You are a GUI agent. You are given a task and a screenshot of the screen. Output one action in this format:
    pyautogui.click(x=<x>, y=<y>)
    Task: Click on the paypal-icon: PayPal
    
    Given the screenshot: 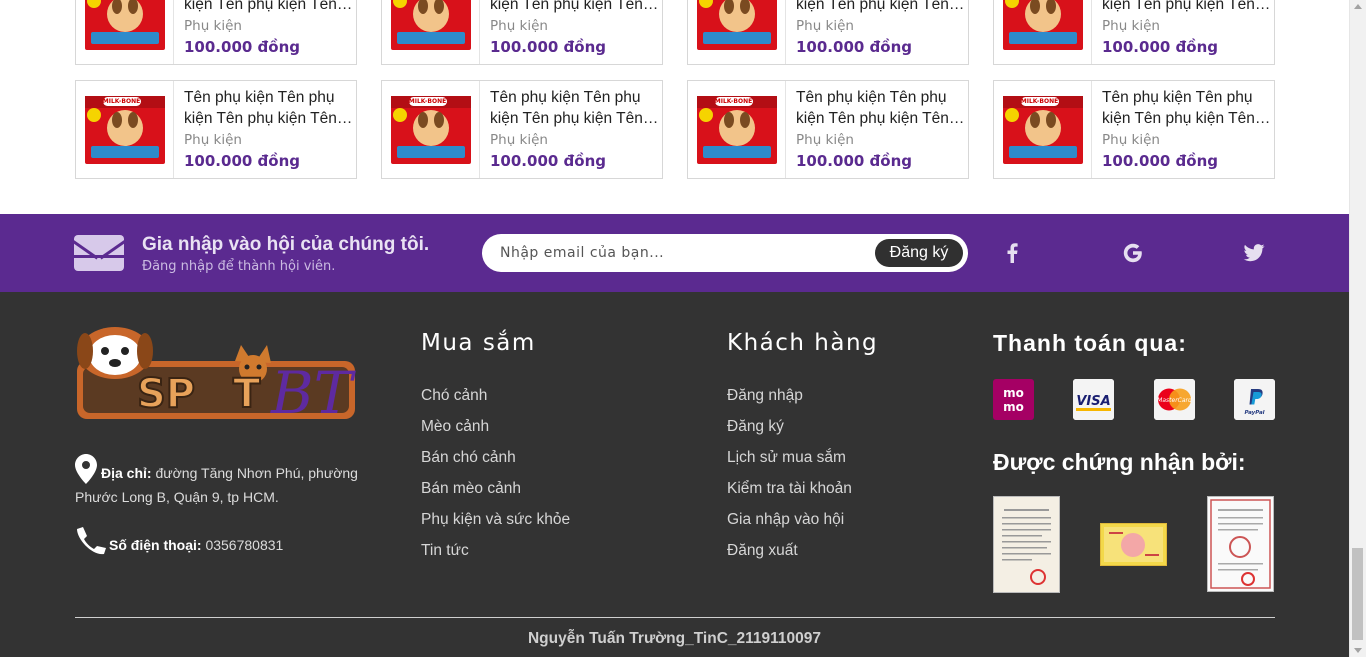 What is the action you would take?
    pyautogui.click(x=1254, y=399)
    